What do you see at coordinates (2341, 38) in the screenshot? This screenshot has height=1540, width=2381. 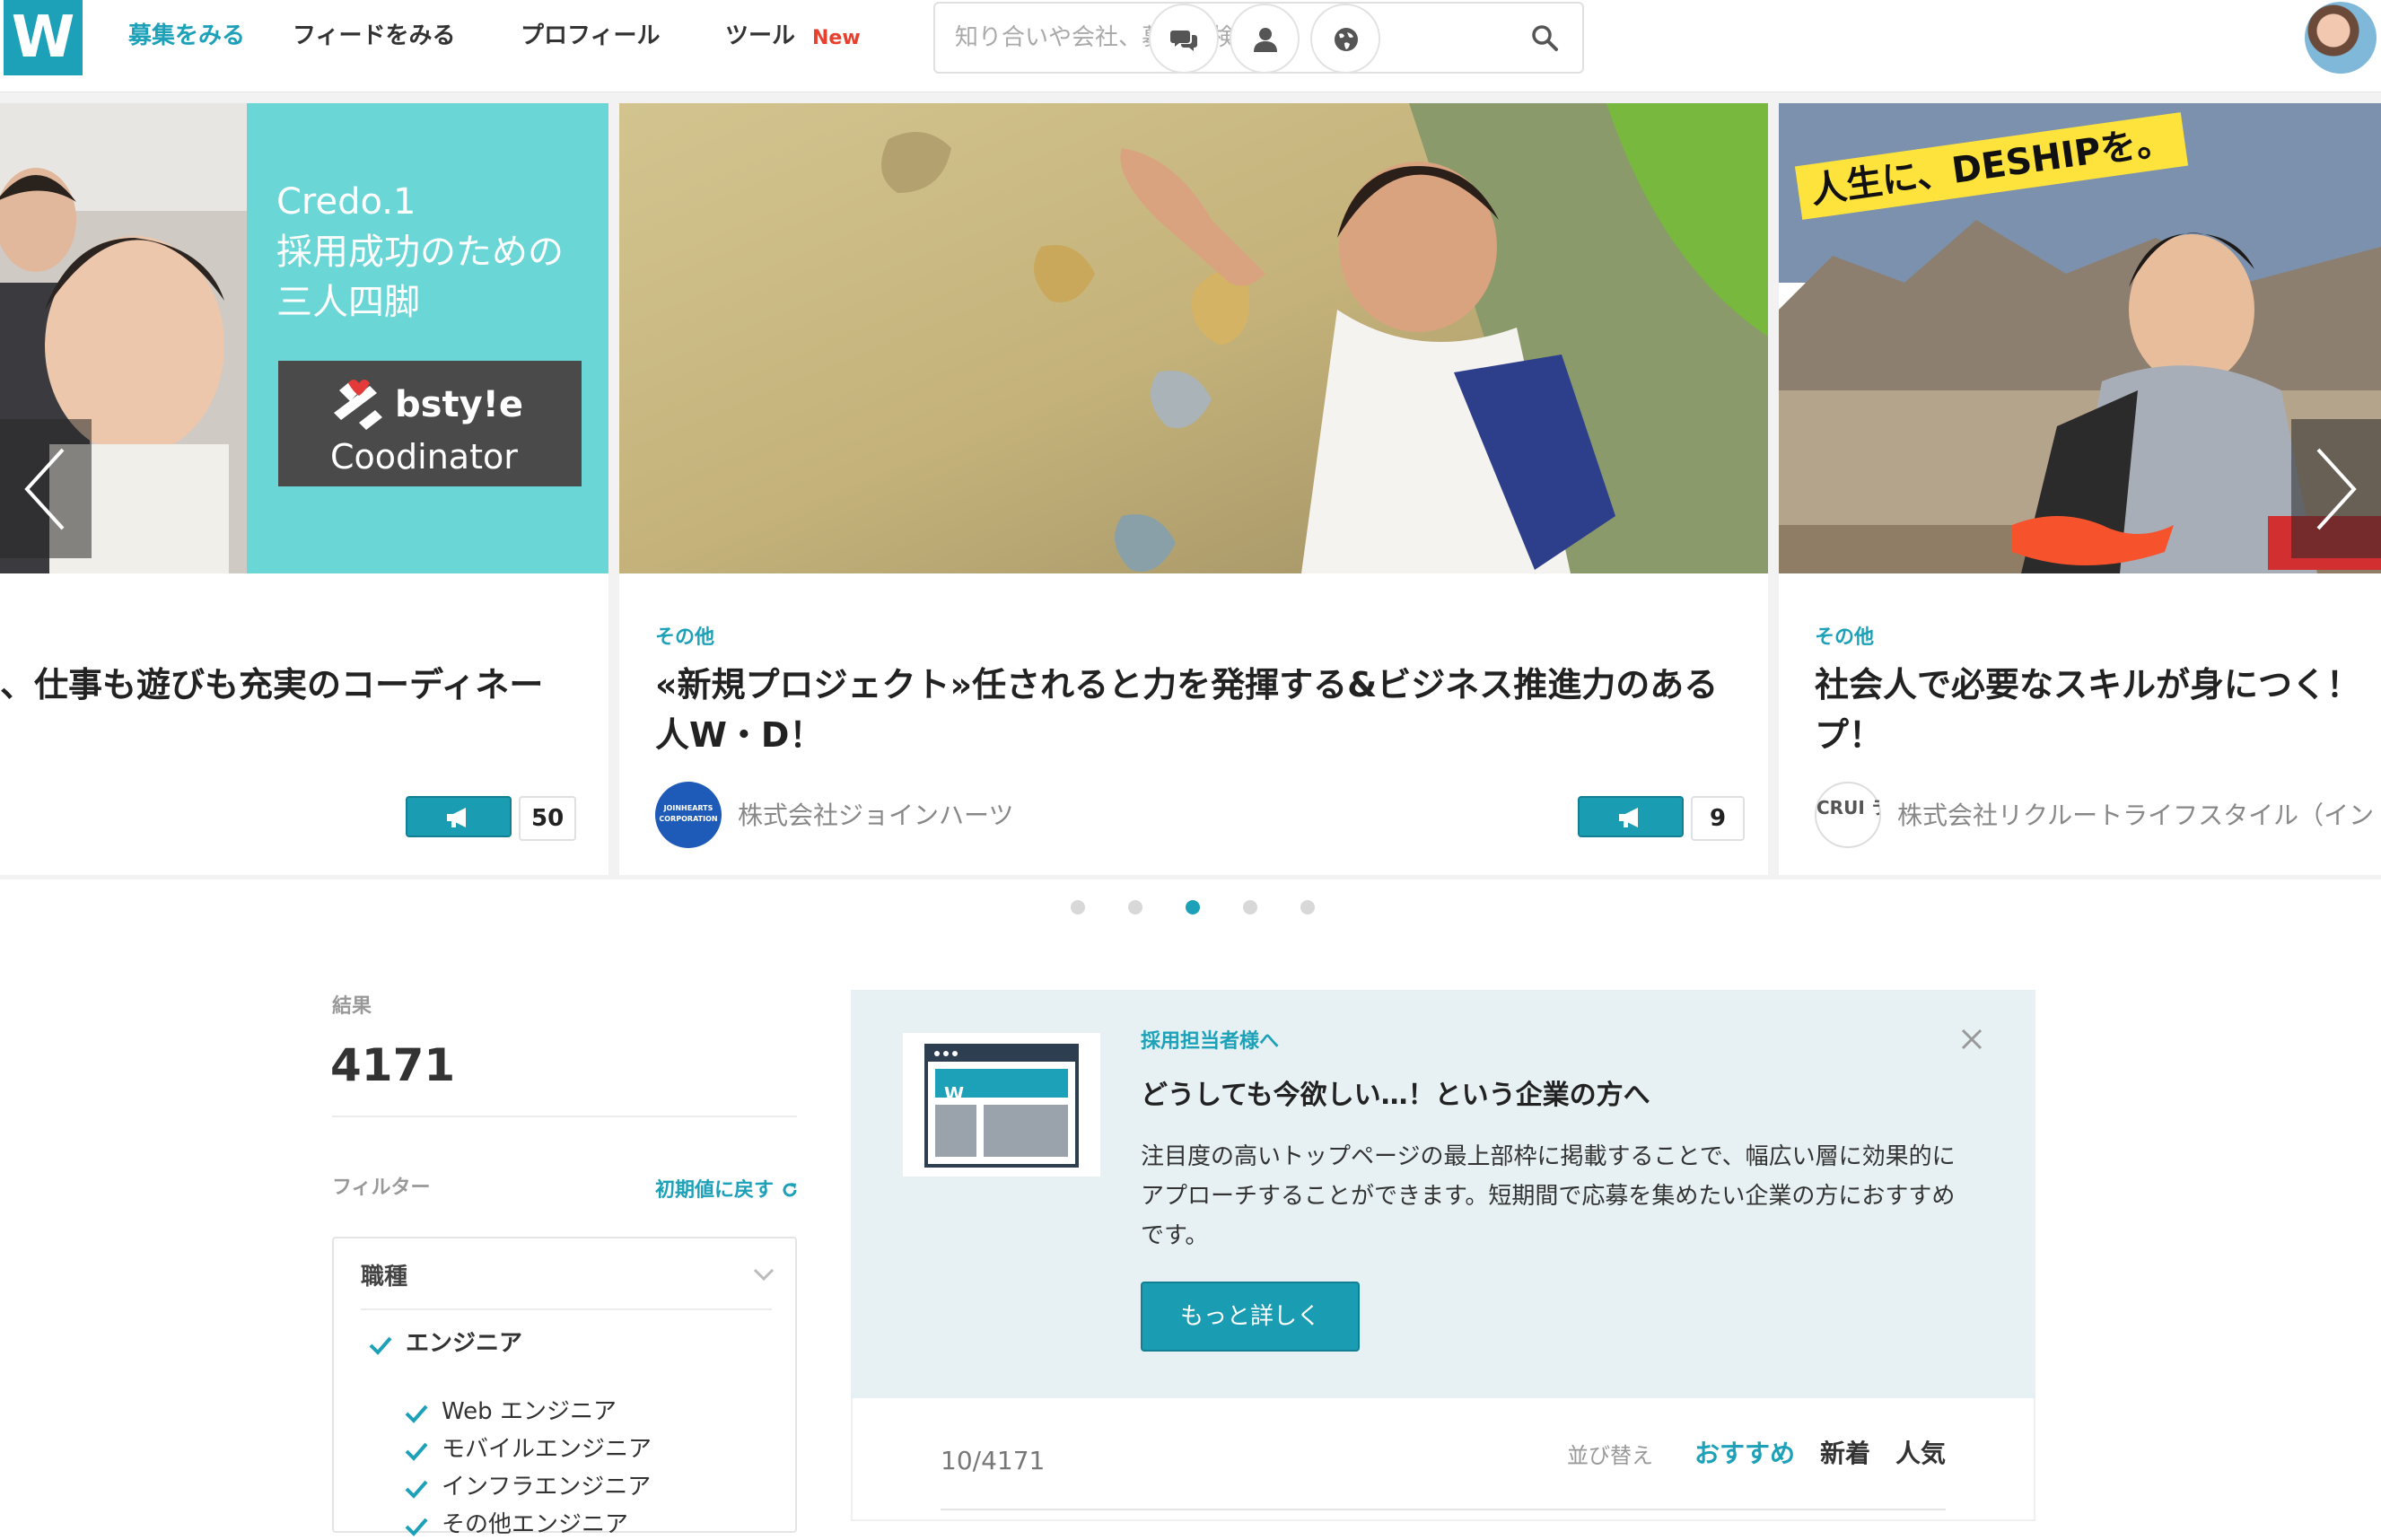 I see `user-avatar` at bounding box center [2341, 38].